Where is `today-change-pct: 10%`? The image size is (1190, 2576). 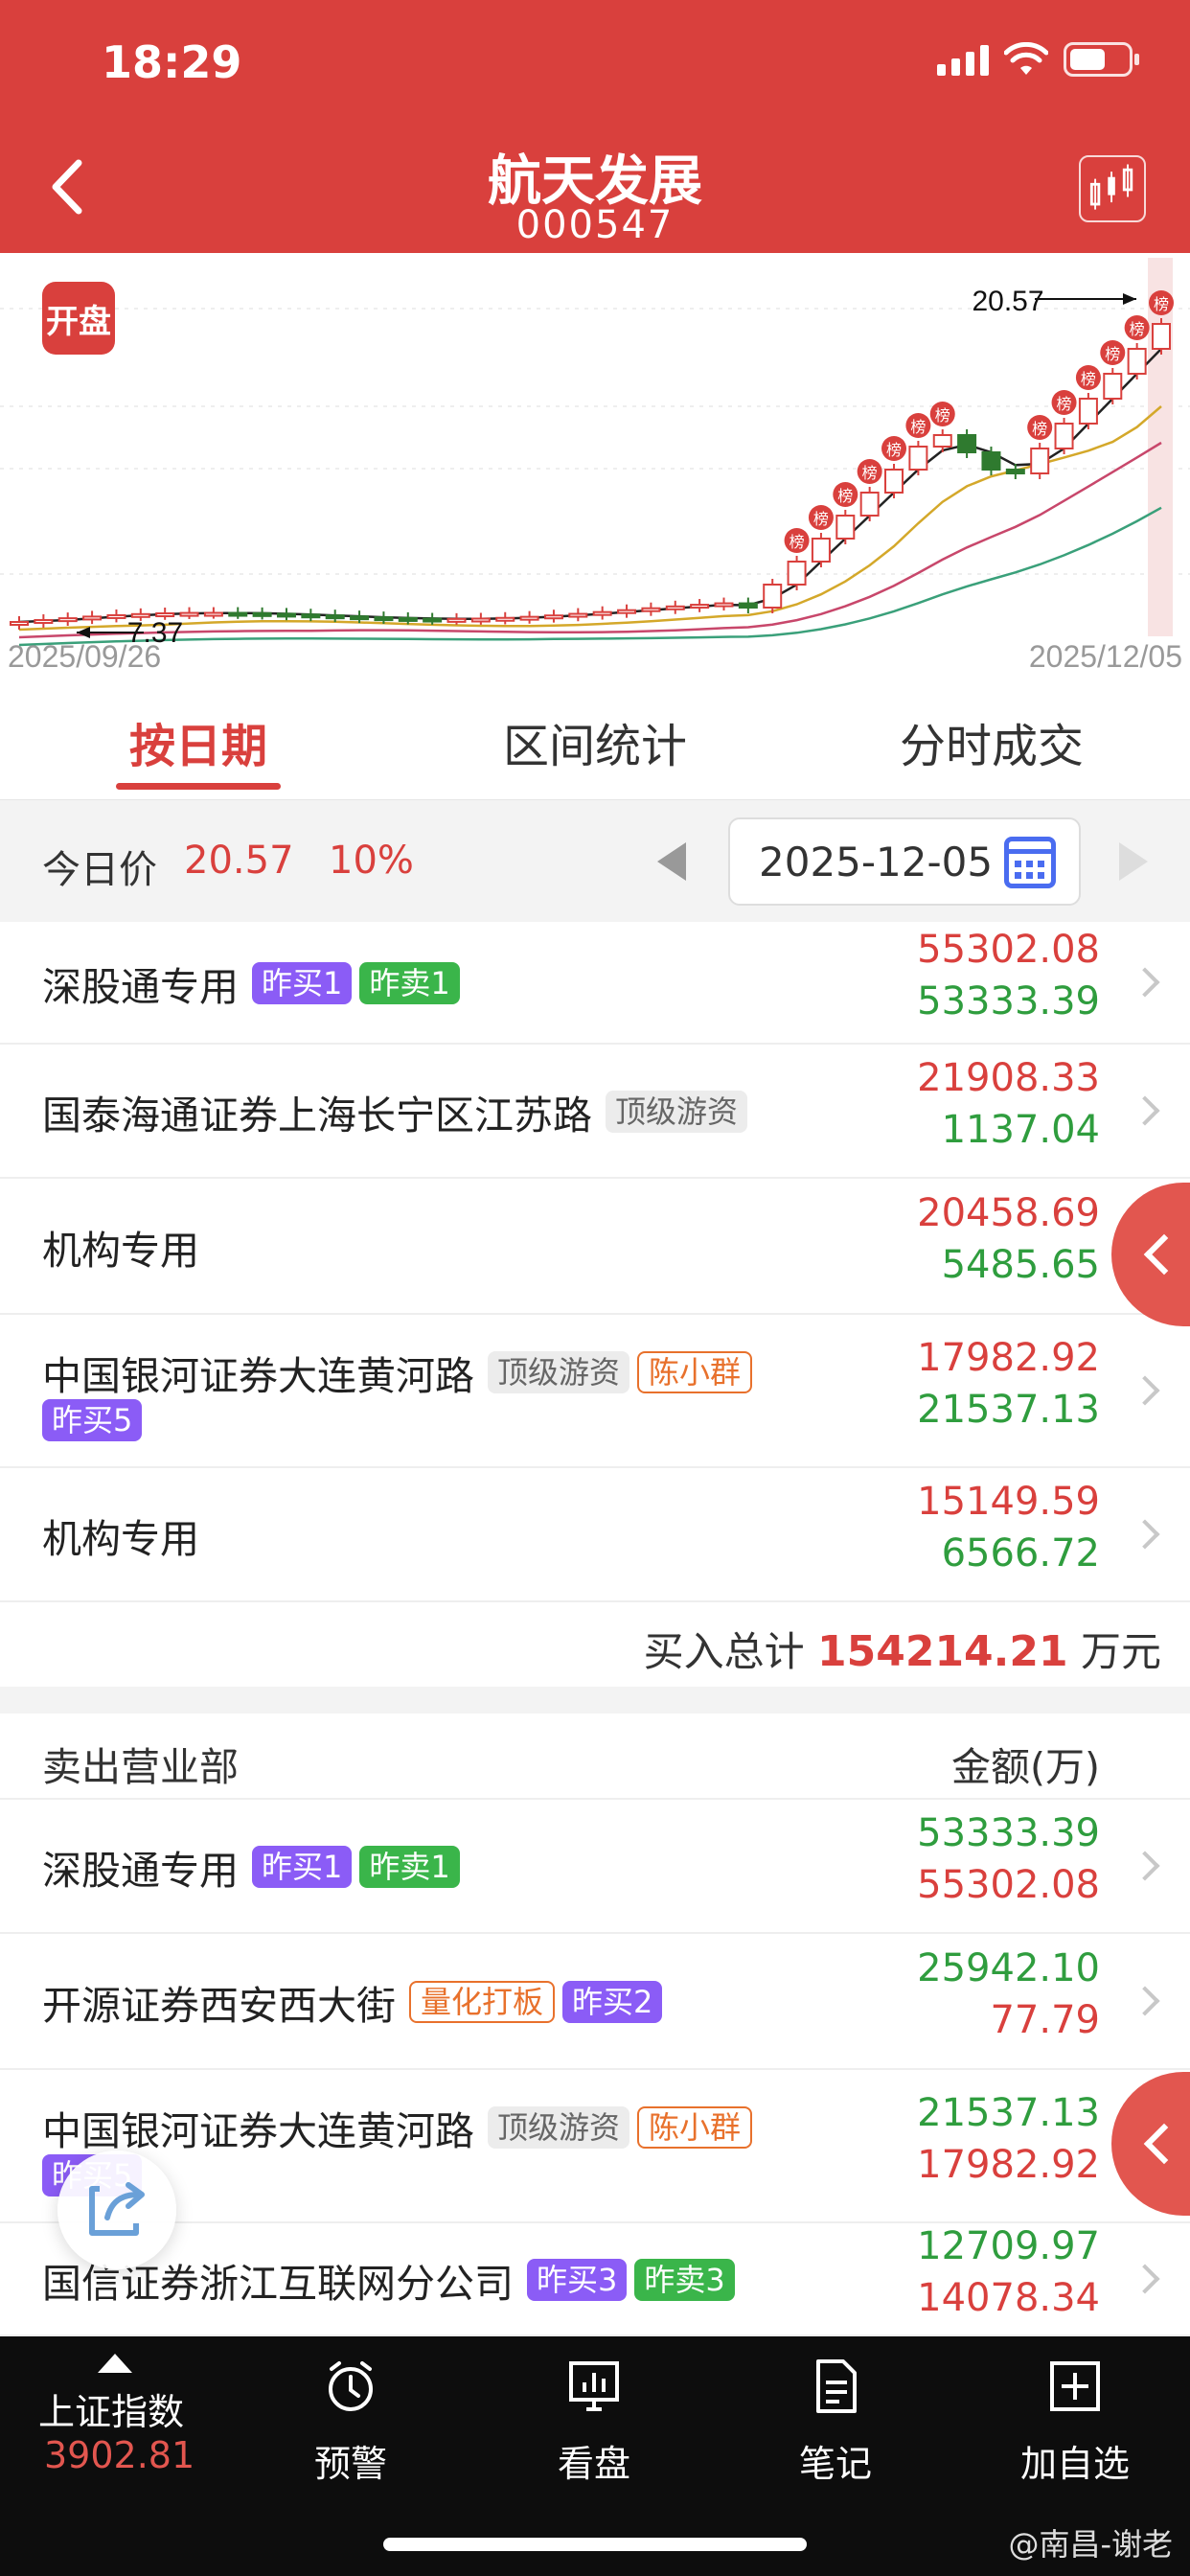
today-change-pct: 10% is located at coordinates (372, 861).